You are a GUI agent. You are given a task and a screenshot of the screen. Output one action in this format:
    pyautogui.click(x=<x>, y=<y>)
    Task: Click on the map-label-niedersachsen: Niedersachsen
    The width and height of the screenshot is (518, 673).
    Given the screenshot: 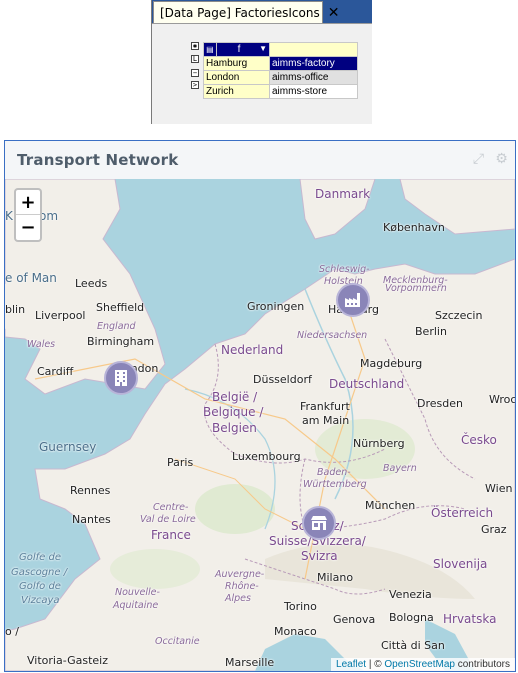 What is the action you would take?
    pyautogui.click(x=332, y=335)
    